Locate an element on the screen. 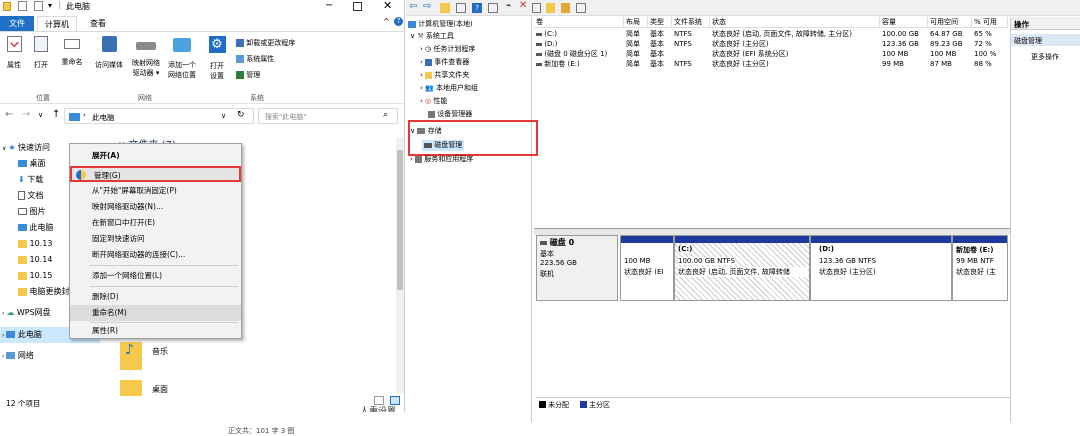  properties-quick-icon is located at coordinates (22, 6).